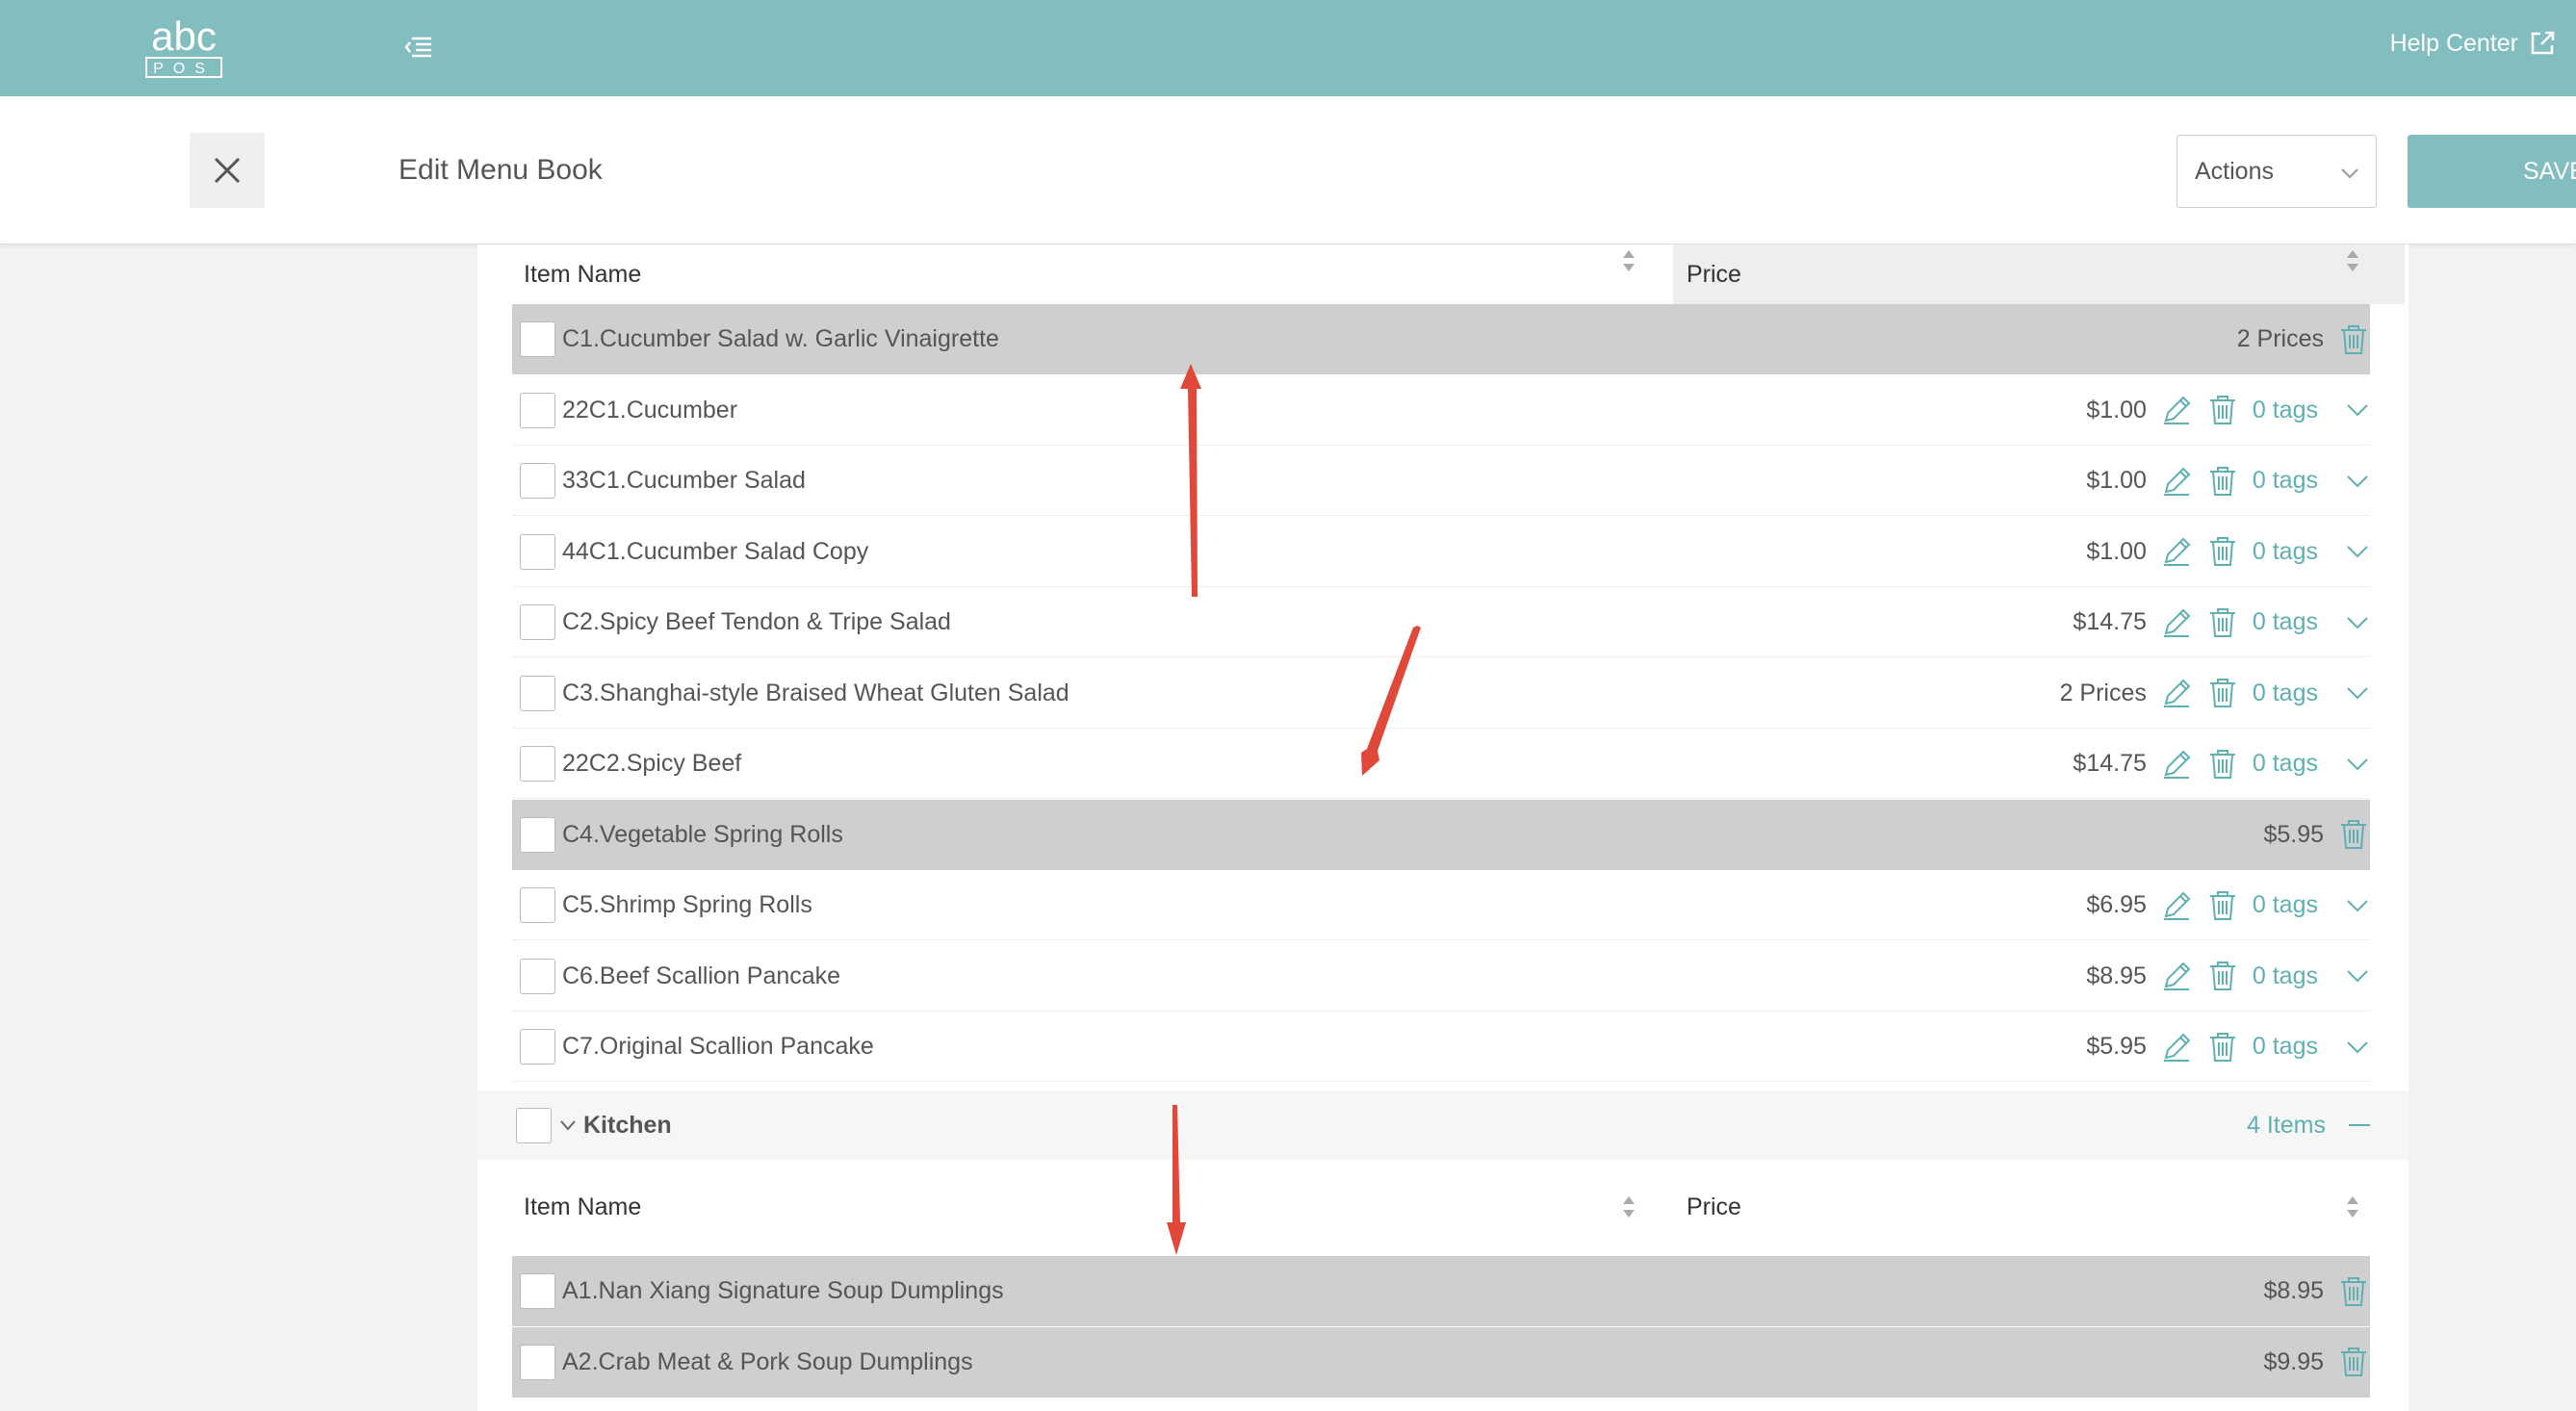  Describe the element at coordinates (652, 763) in the screenshot. I see `item-name: 22C2.Spicy Beef` at that location.